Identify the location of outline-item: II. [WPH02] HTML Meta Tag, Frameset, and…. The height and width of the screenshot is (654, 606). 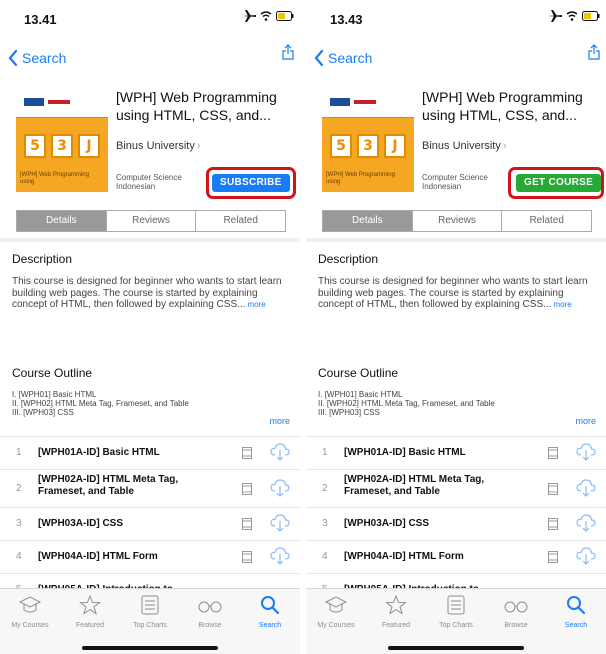
(406, 403).